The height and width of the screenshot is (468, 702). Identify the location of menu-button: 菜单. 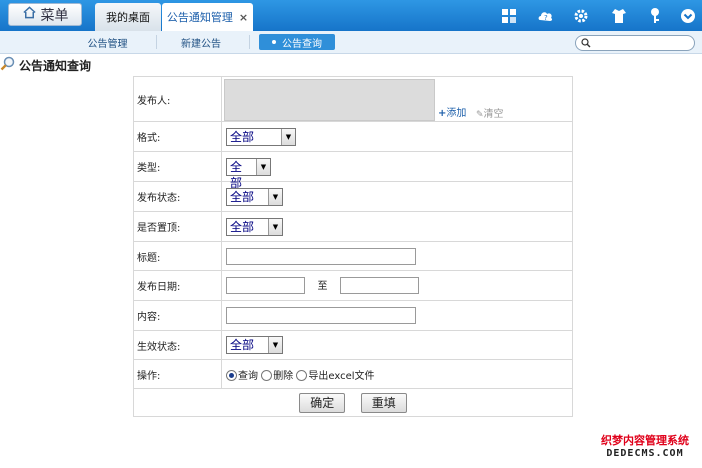
(45, 14).